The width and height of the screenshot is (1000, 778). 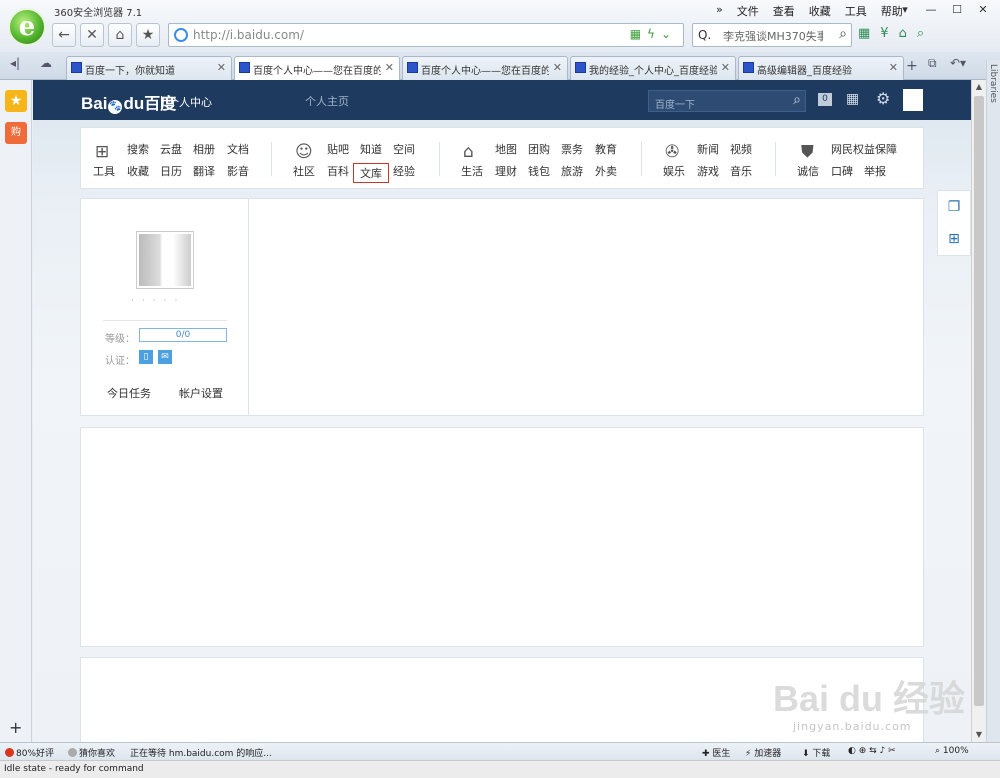 What do you see at coordinates (539, 149) in the screenshot?
I see `nav-link: 团购` at bounding box center [539, 149].